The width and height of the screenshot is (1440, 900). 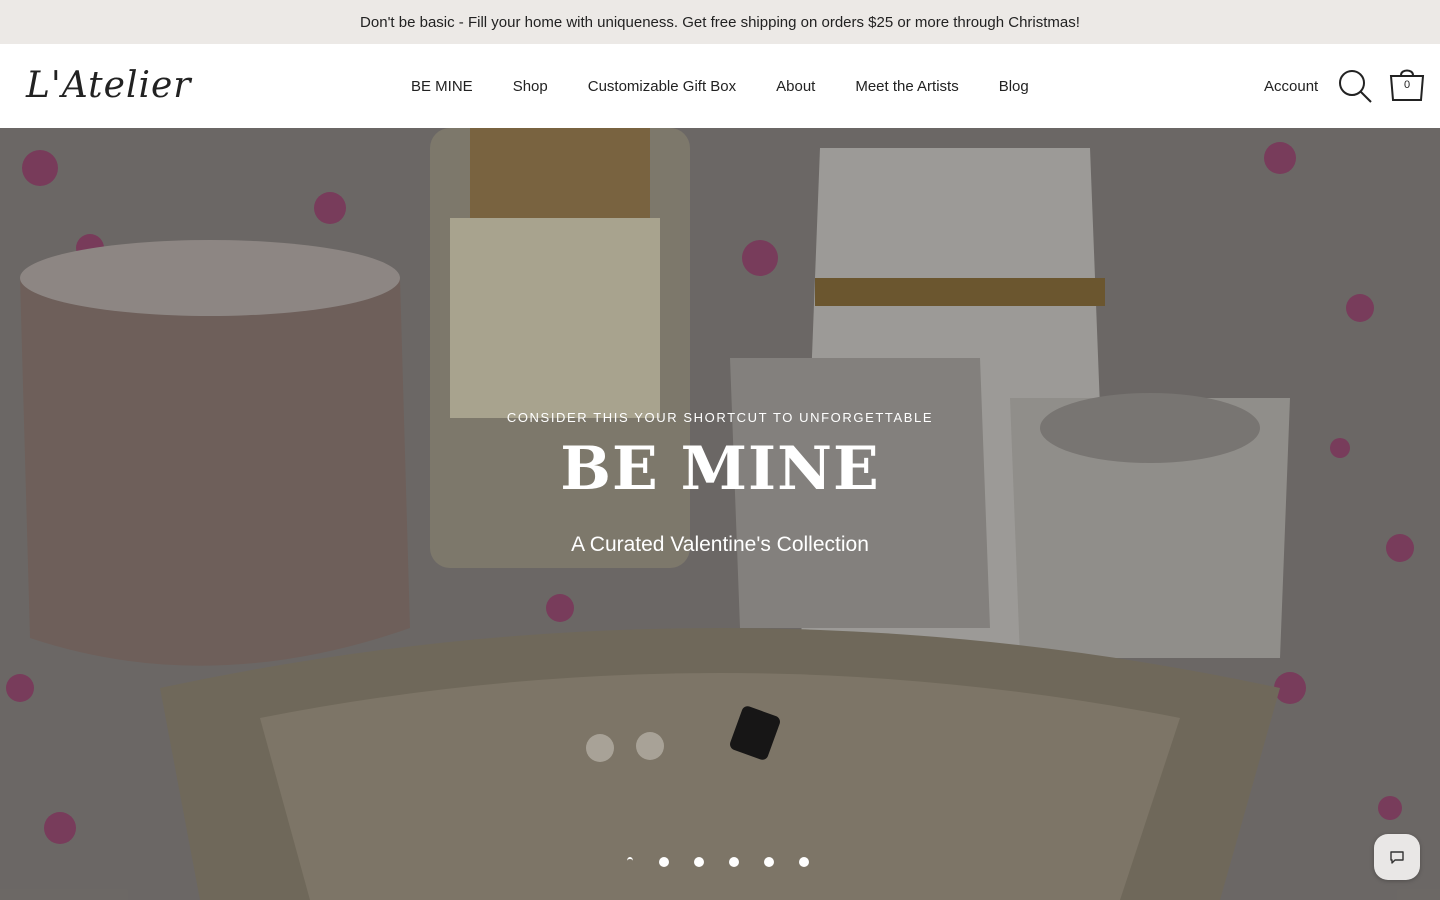 What do you see at coordinates (795, 86) in the screenshot?
I see `nav-item-about: About` at bounding box center [795, 86].